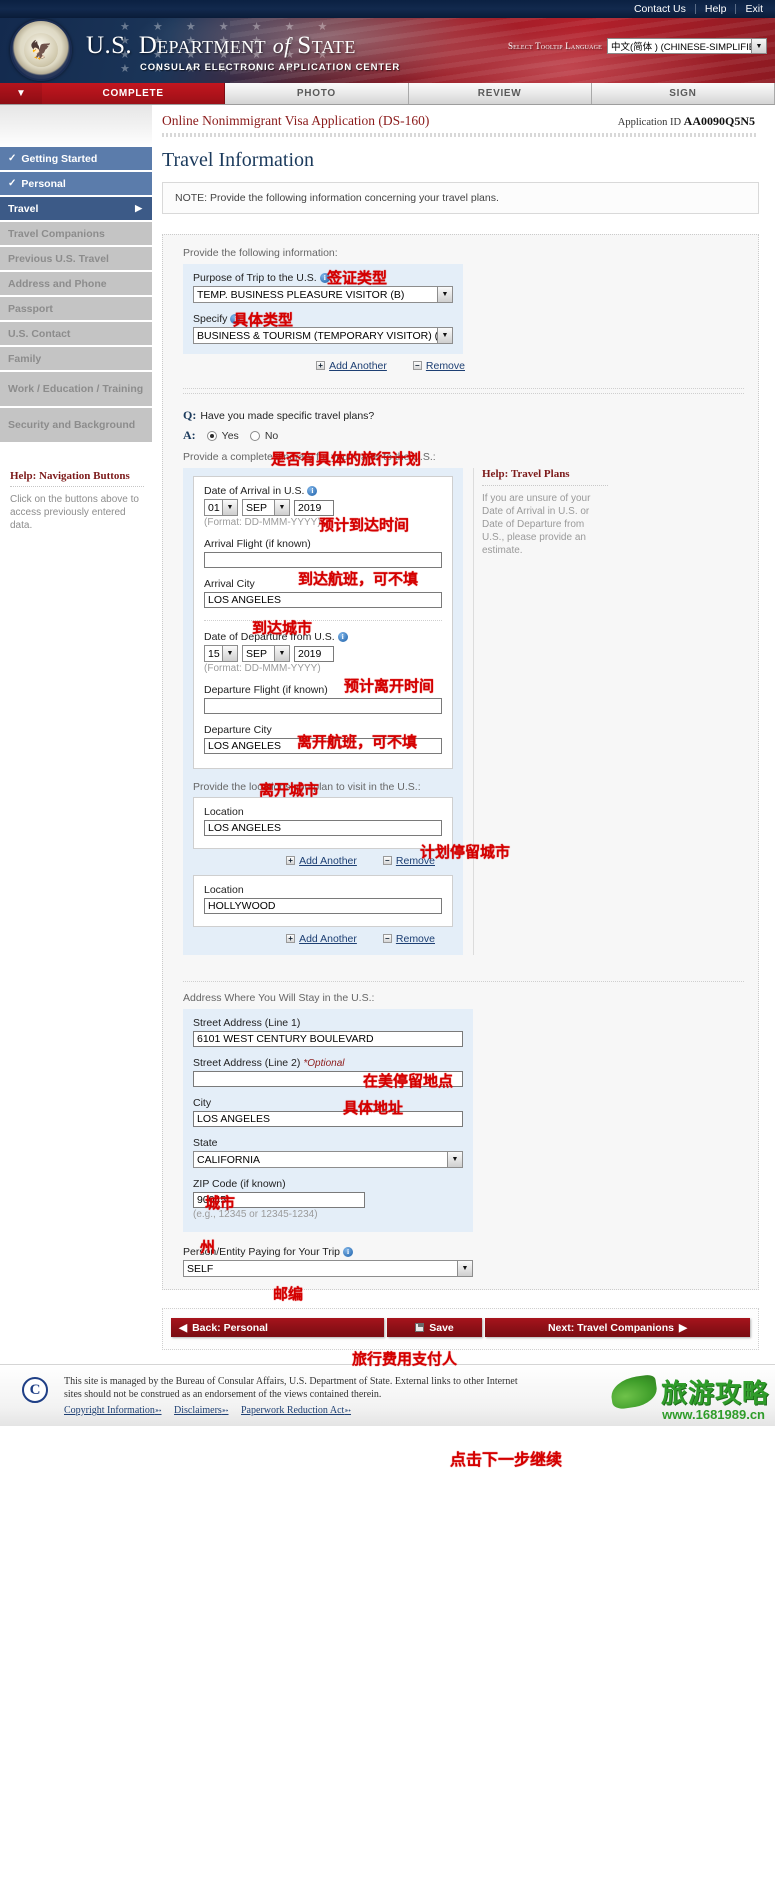 The width and height of the screenshot is (775, 1880). I want to click on payer-select: SELF ▼, so click(328, 1268).